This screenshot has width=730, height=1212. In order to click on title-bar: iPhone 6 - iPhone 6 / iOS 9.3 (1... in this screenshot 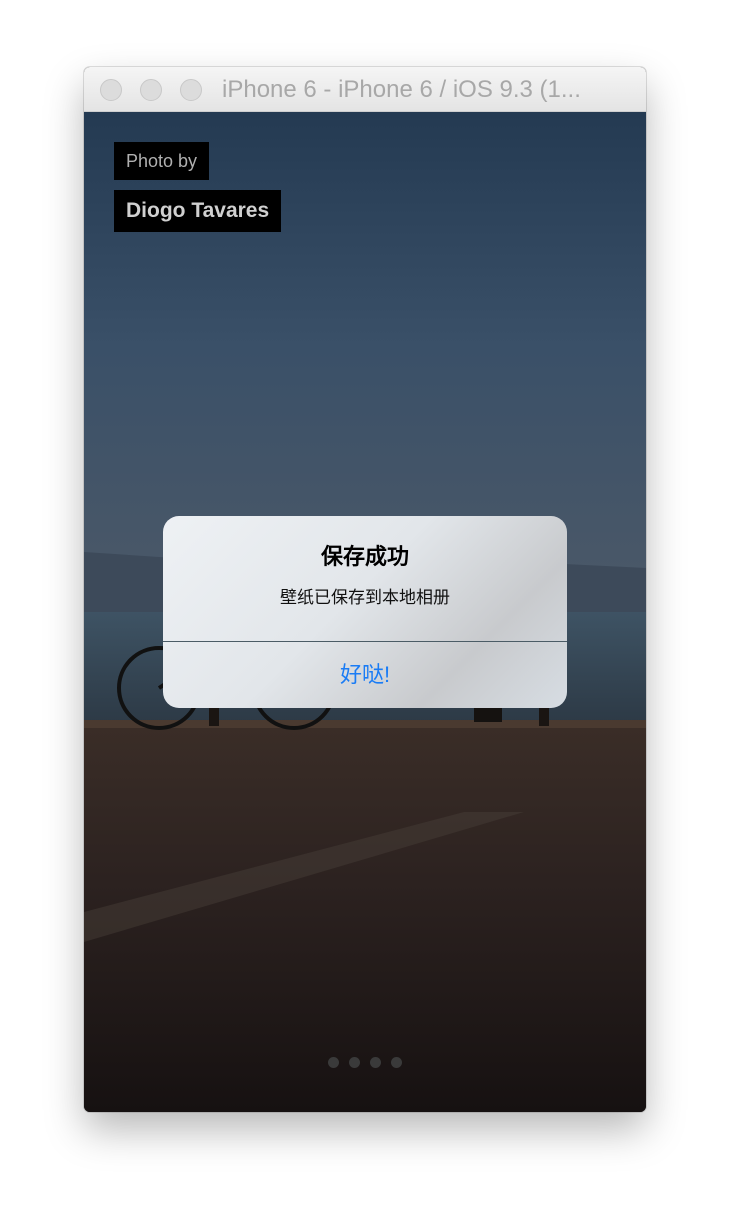, I will do `click(365, 89)`.